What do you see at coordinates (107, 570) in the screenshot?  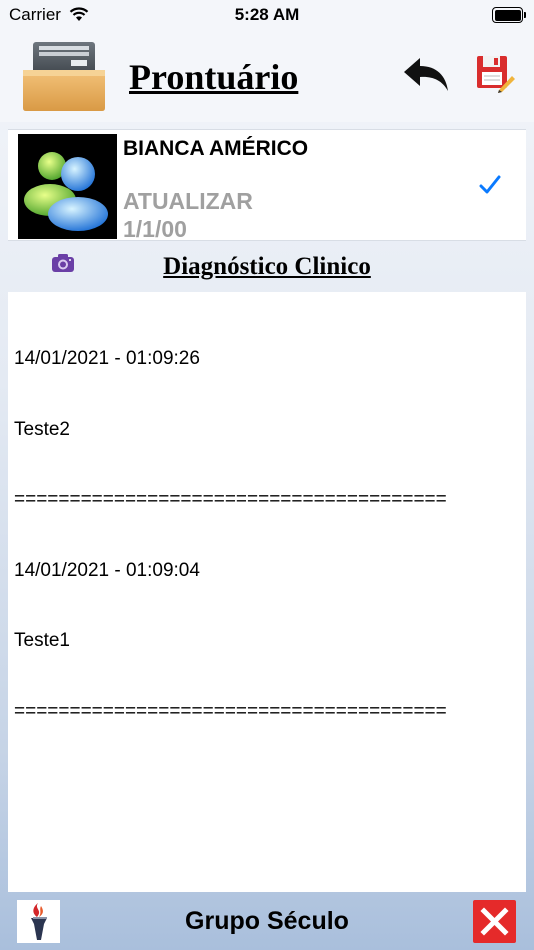 I see `note-timestamp: 14/01/2021 - 01:09:04` at bounding box center [107, 570].